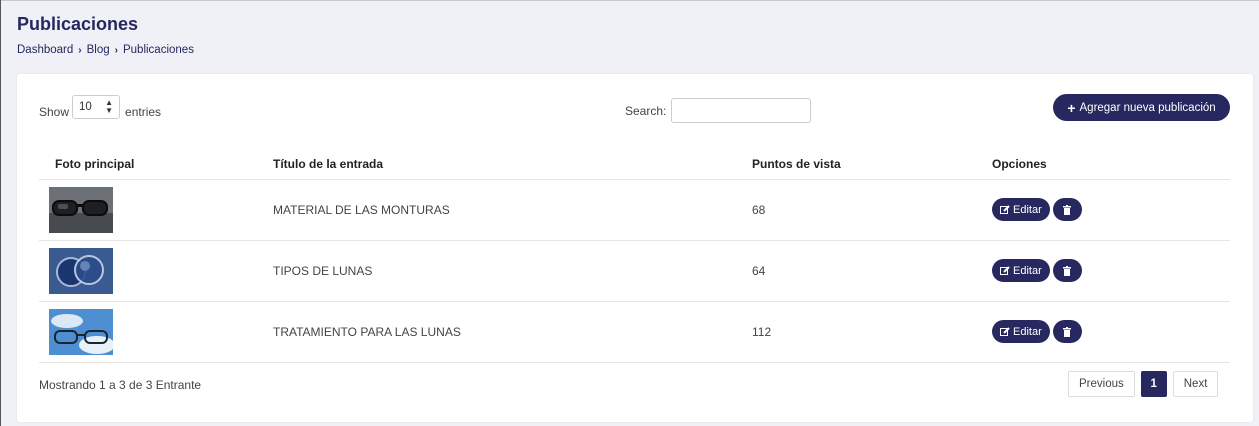 This screenshot has height=426, width=1259. I want to click on table-row: TIPOS DE LUNAS 64 Editar, so click(634, 271).